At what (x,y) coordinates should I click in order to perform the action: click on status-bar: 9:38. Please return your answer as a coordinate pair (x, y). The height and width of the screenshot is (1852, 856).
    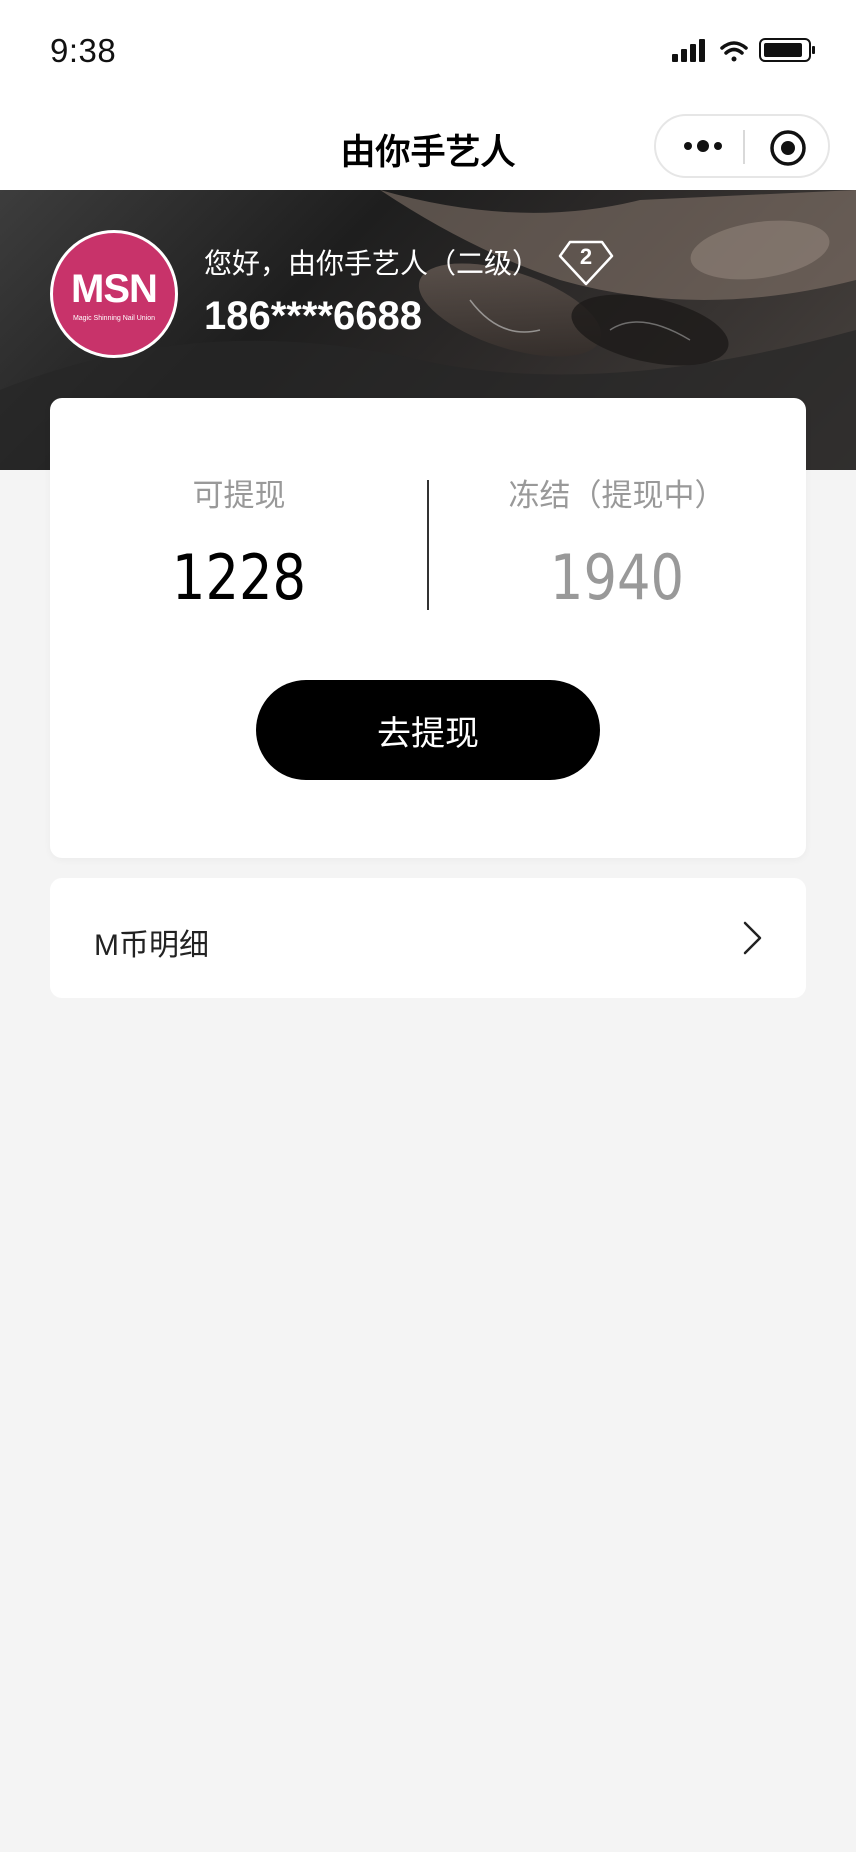
    Looking at the image, I should click on (428, 50).